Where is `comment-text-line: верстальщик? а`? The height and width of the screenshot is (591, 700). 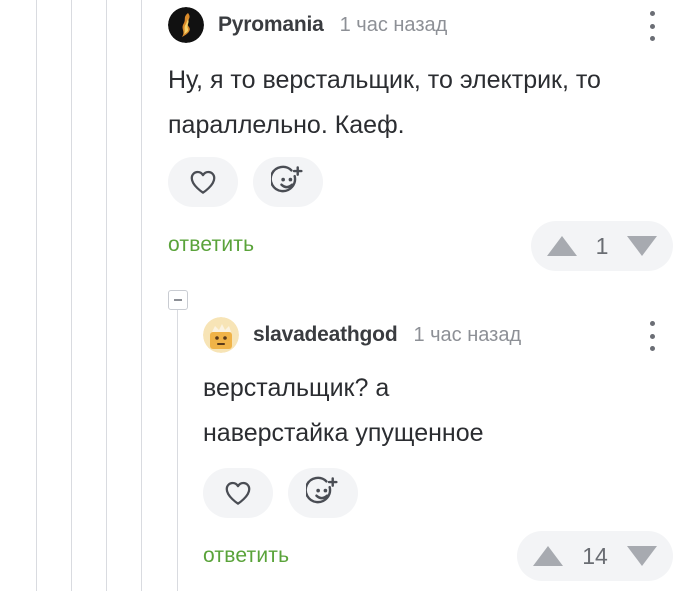
comment-text-line: верстальщик? а is located at coordinates (296, 388).